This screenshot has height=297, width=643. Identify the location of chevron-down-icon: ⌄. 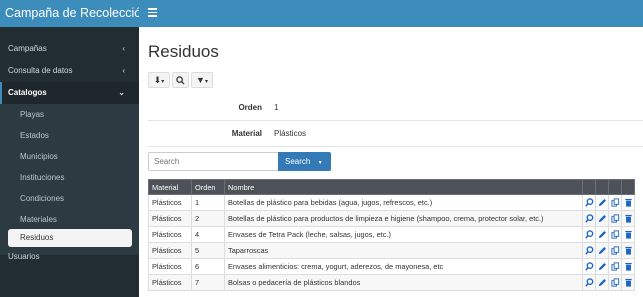
(121, 92).